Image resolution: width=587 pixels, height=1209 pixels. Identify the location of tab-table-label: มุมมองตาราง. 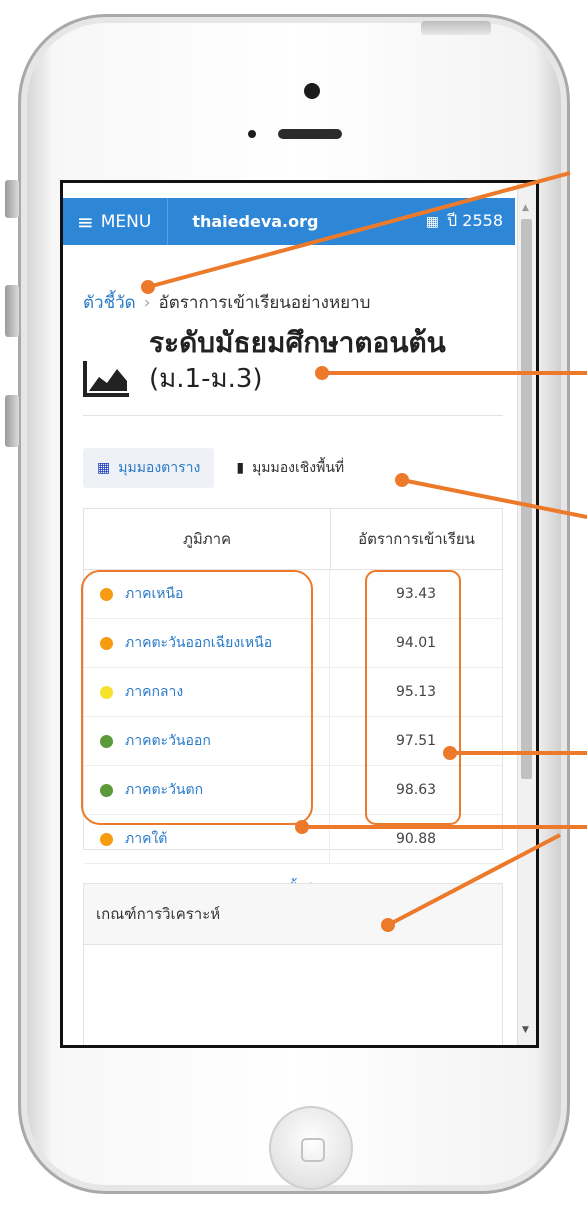
(159, 468).